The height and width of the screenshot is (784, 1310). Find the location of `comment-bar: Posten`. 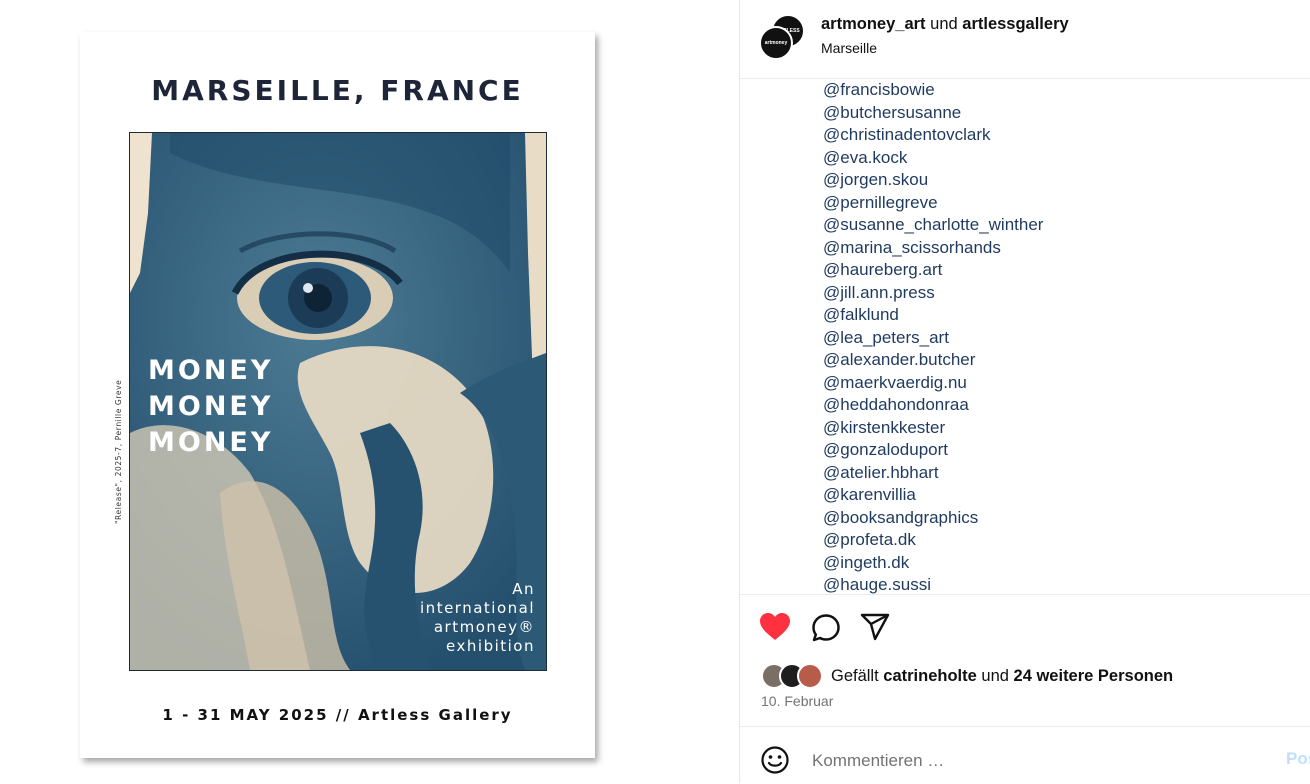

comment-bar: Posten is located at coordinates (1025, 755).